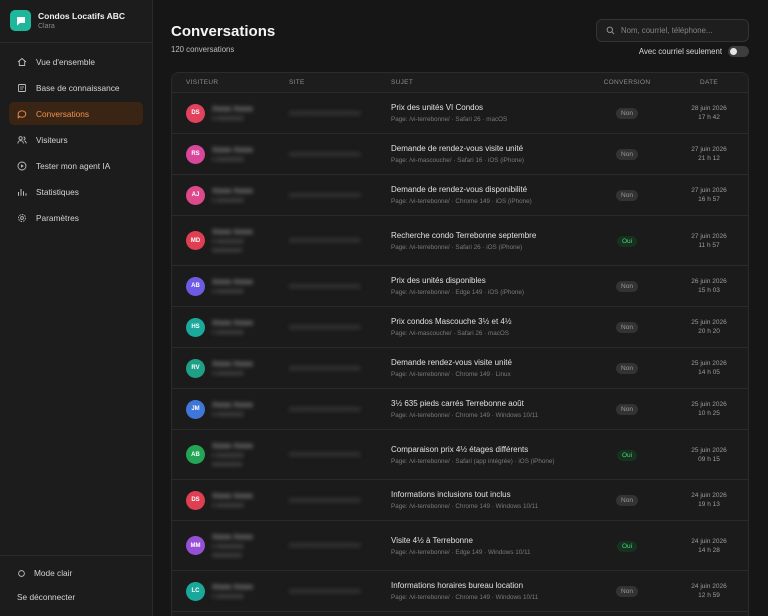 The width and height of the screenshot is (768, 616). What do you see at coordinates (681, 30) in the screenshot?
I see `search-input` at bounding box center [681, 30].